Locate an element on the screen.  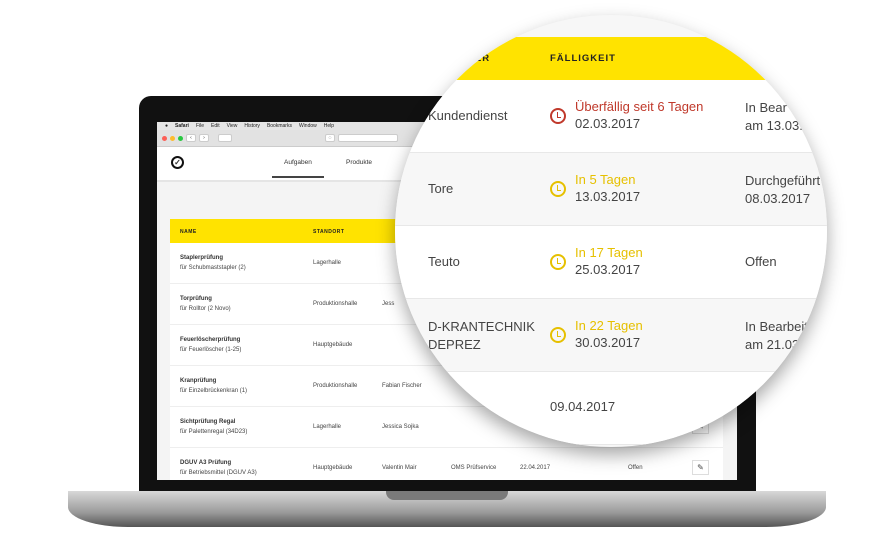
due-label: Überfällig seit 6 Tagen is located at coordinates (639, 106).